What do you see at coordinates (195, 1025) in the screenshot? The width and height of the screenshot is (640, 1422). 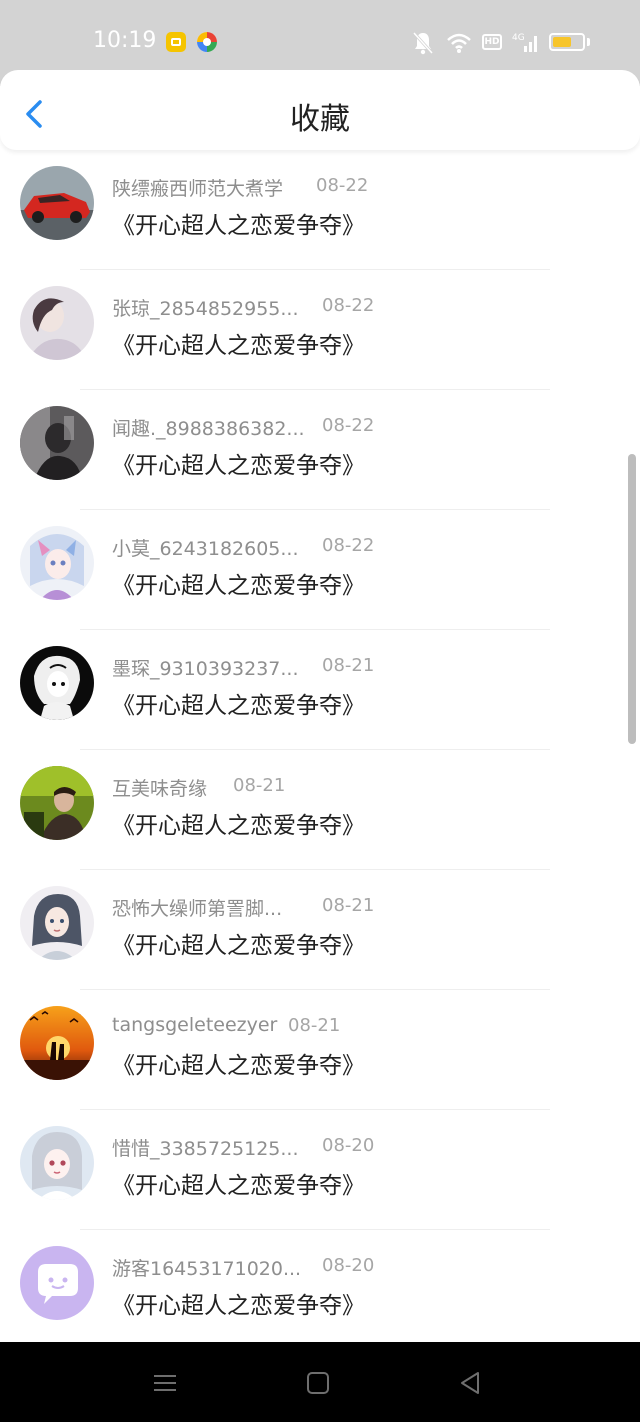 I see `user-name: tangsgeleteezyer` at bounding box center [195, 1025].